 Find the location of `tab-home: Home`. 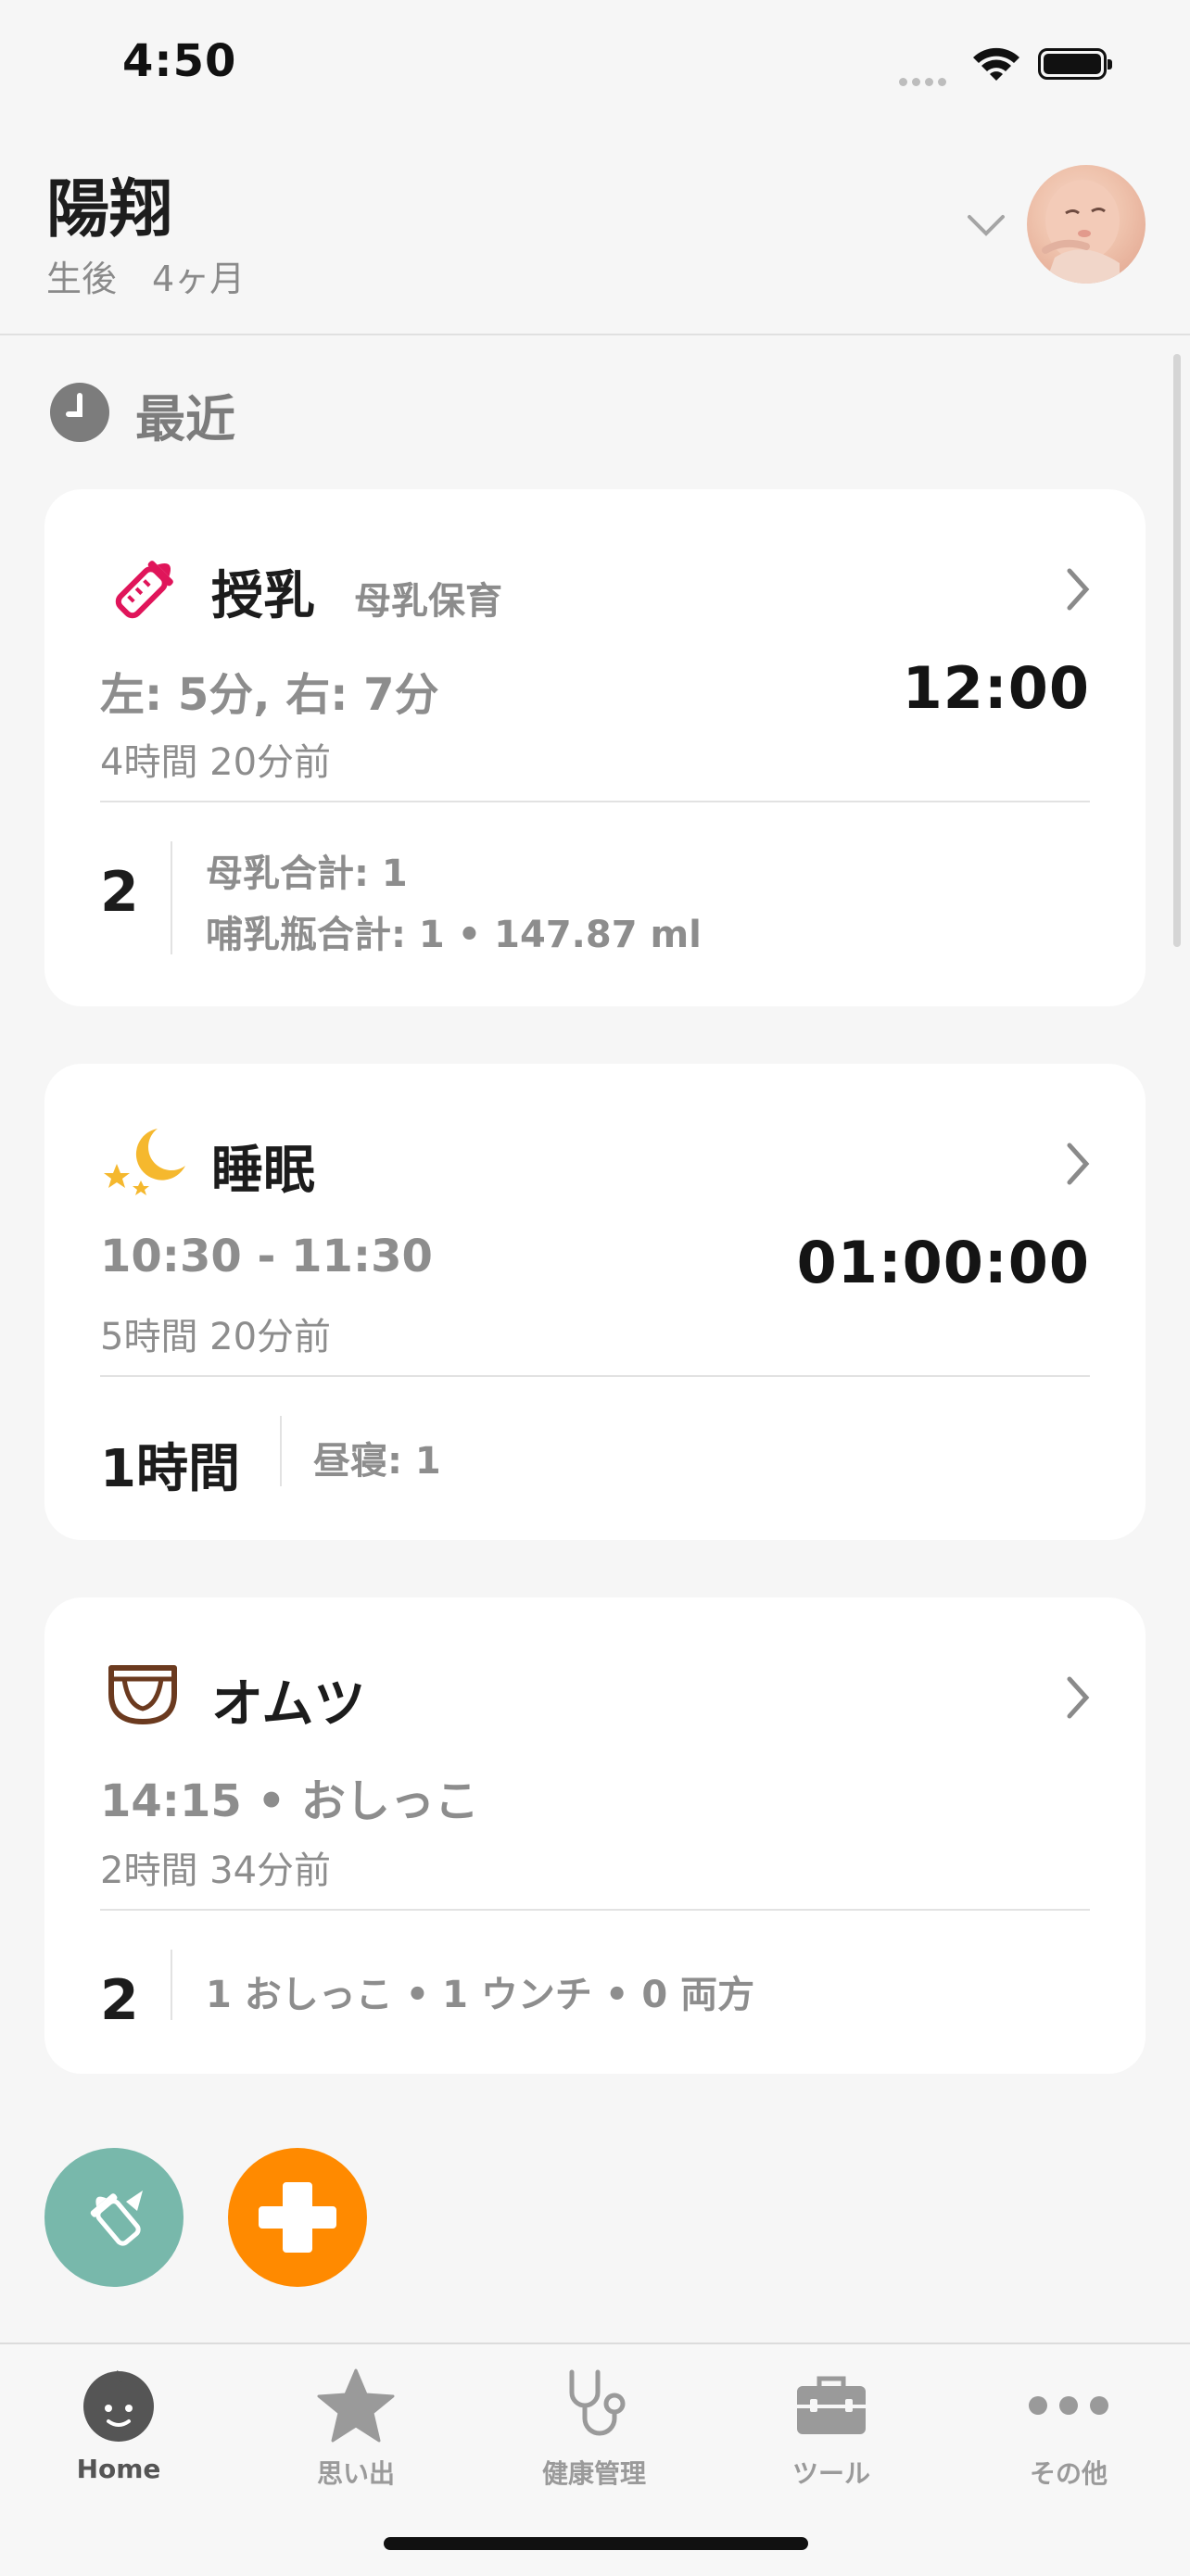

tab-home: Home is located at coordinates (118, 2424).